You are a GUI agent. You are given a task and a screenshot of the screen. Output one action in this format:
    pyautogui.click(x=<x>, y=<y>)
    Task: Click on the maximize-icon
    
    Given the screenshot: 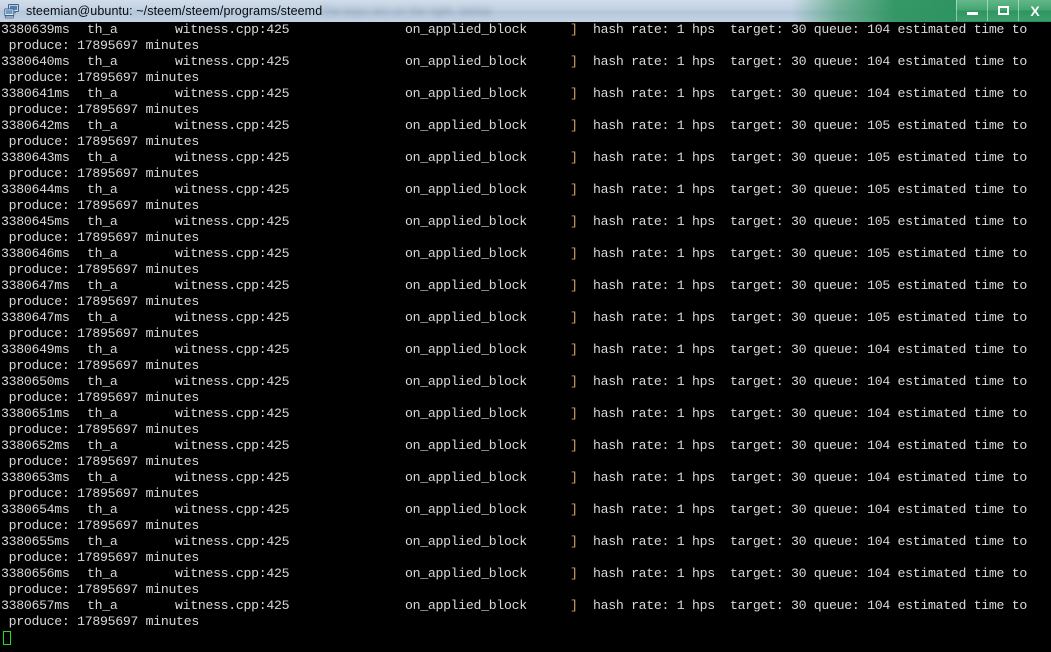 What is the action you would take?
    pyautogui.click(x=1003, y=10)
    